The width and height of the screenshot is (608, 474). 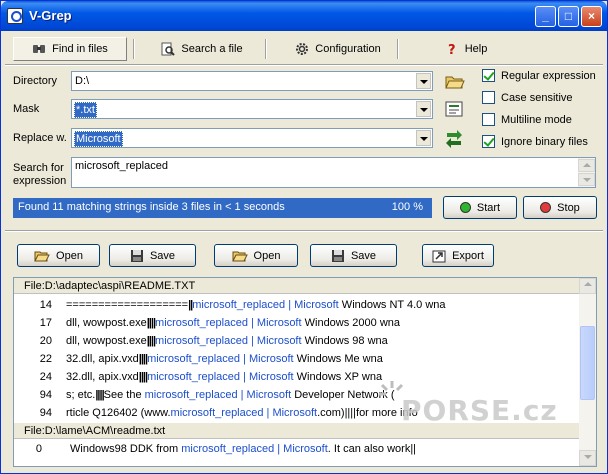 What do you see at coordinates (591, 16) in the screenshot?
I see `close-button: ×` at bounding box center [591, 16].